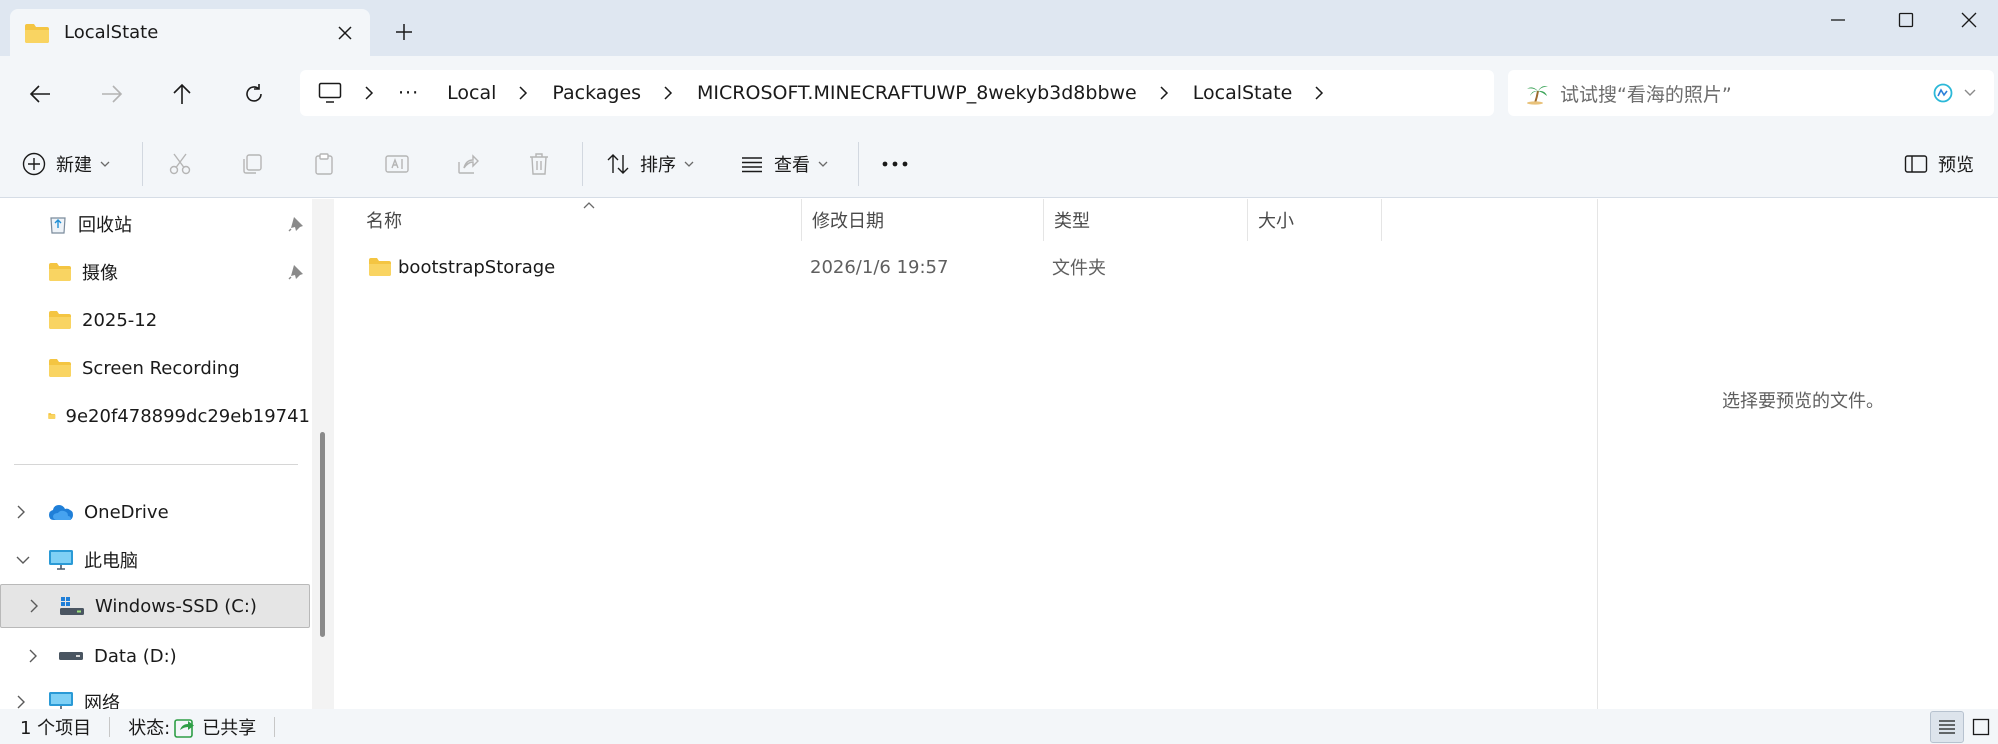  Describe the element at coordinates (126, 512) in the screenshot. I see `sidebar-item-label: OneDrive` at that location.